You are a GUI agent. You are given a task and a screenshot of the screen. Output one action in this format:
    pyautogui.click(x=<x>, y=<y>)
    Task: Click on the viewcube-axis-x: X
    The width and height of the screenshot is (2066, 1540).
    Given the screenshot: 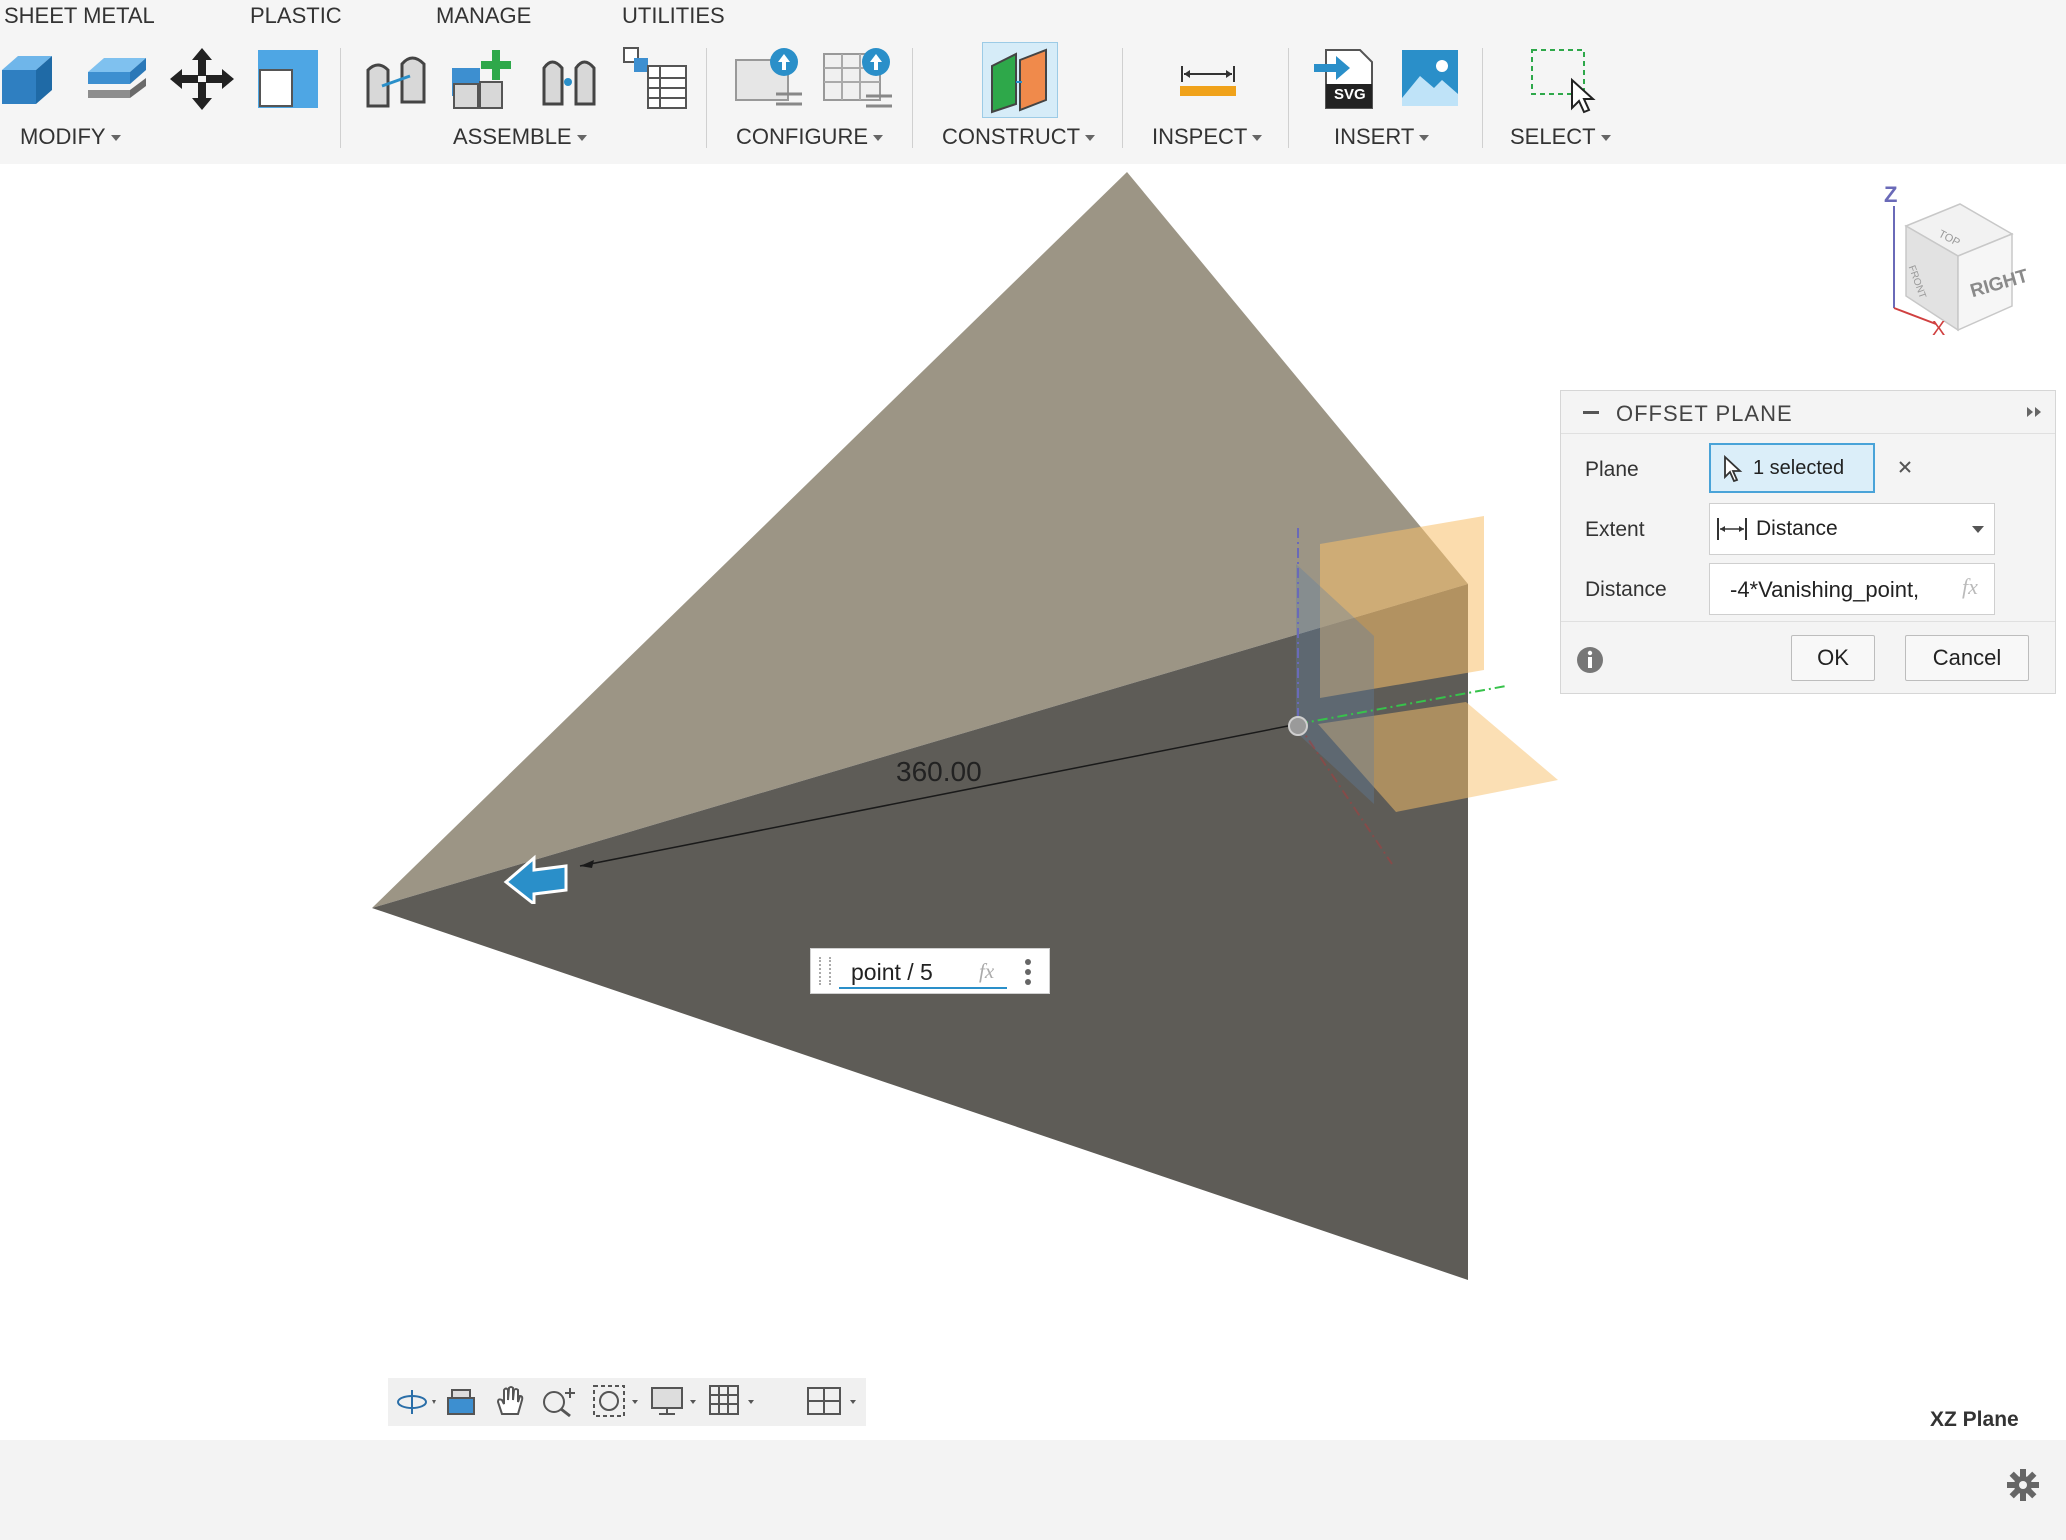 What is the action you would take?
    pyautogui.click(x=1939, y=329)
    